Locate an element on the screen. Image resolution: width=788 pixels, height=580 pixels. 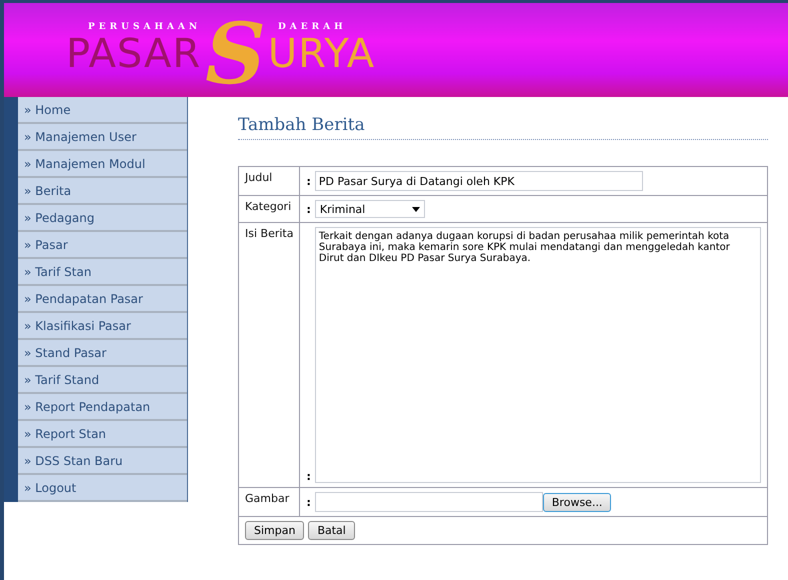
sidebar-item: » DSS Stan Baru is located at coordinates (102, 461).